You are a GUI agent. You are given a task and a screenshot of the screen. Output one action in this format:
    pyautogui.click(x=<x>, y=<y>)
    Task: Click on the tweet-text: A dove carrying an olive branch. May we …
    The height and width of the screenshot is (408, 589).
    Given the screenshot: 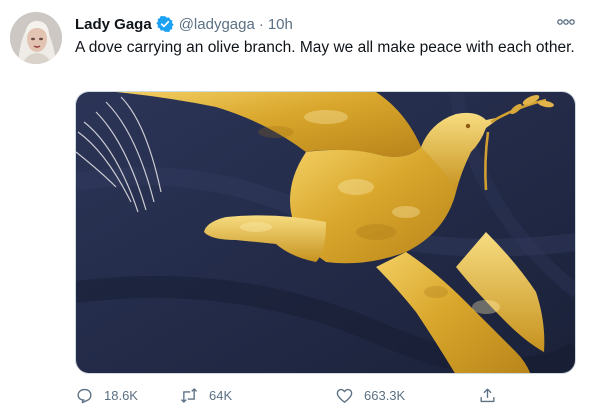 What is the action you would take?
    pyautogui.click(x=325, y=47)
    